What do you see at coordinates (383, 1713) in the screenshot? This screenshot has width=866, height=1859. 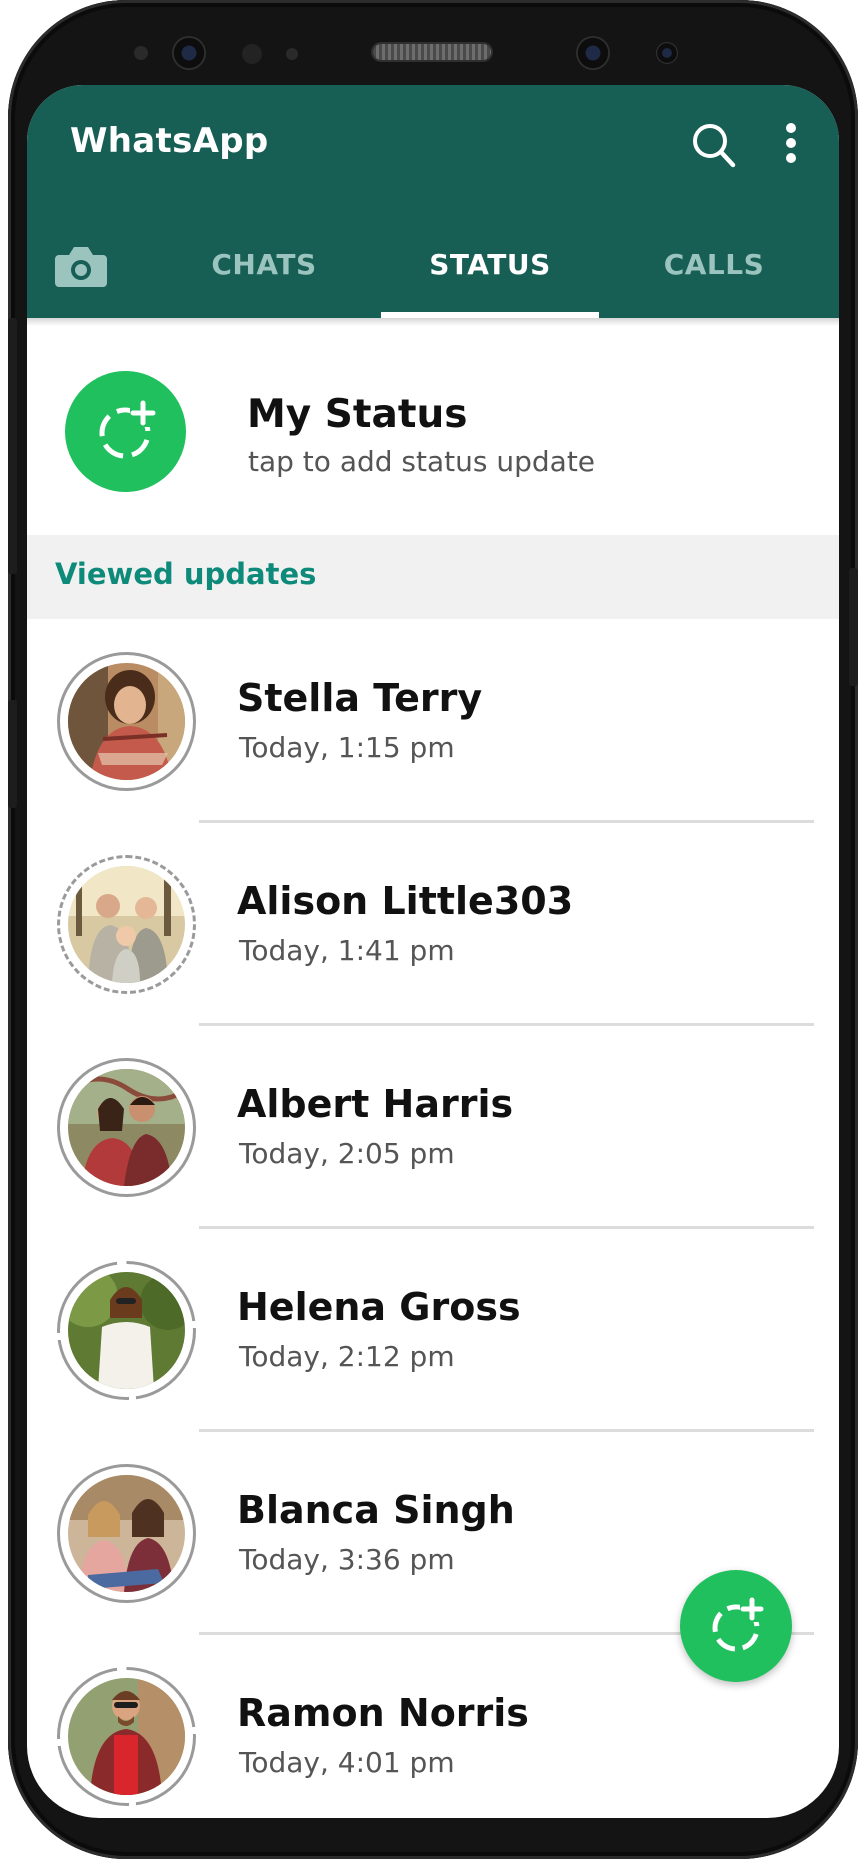 I see `contact-name: Ramon Norris` at bounding box center [383, 1713].